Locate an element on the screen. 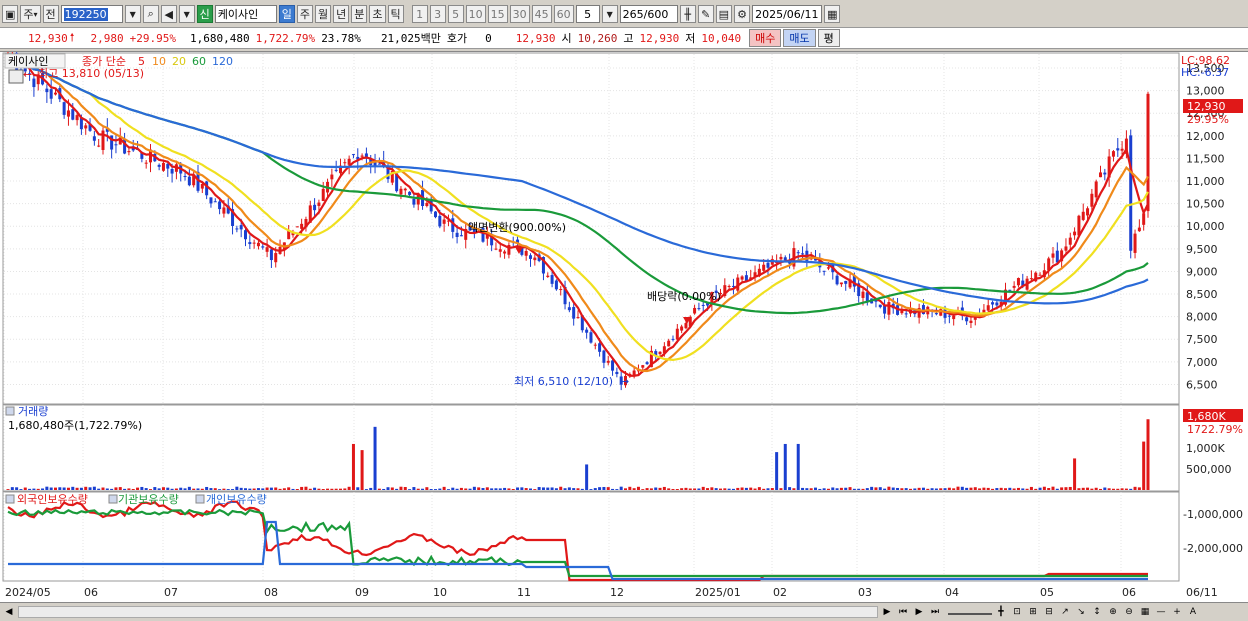 The width and height of the screenshot is (1248, 621). code-dropdown-icon: ▼ is located at coordinates (132, 14).